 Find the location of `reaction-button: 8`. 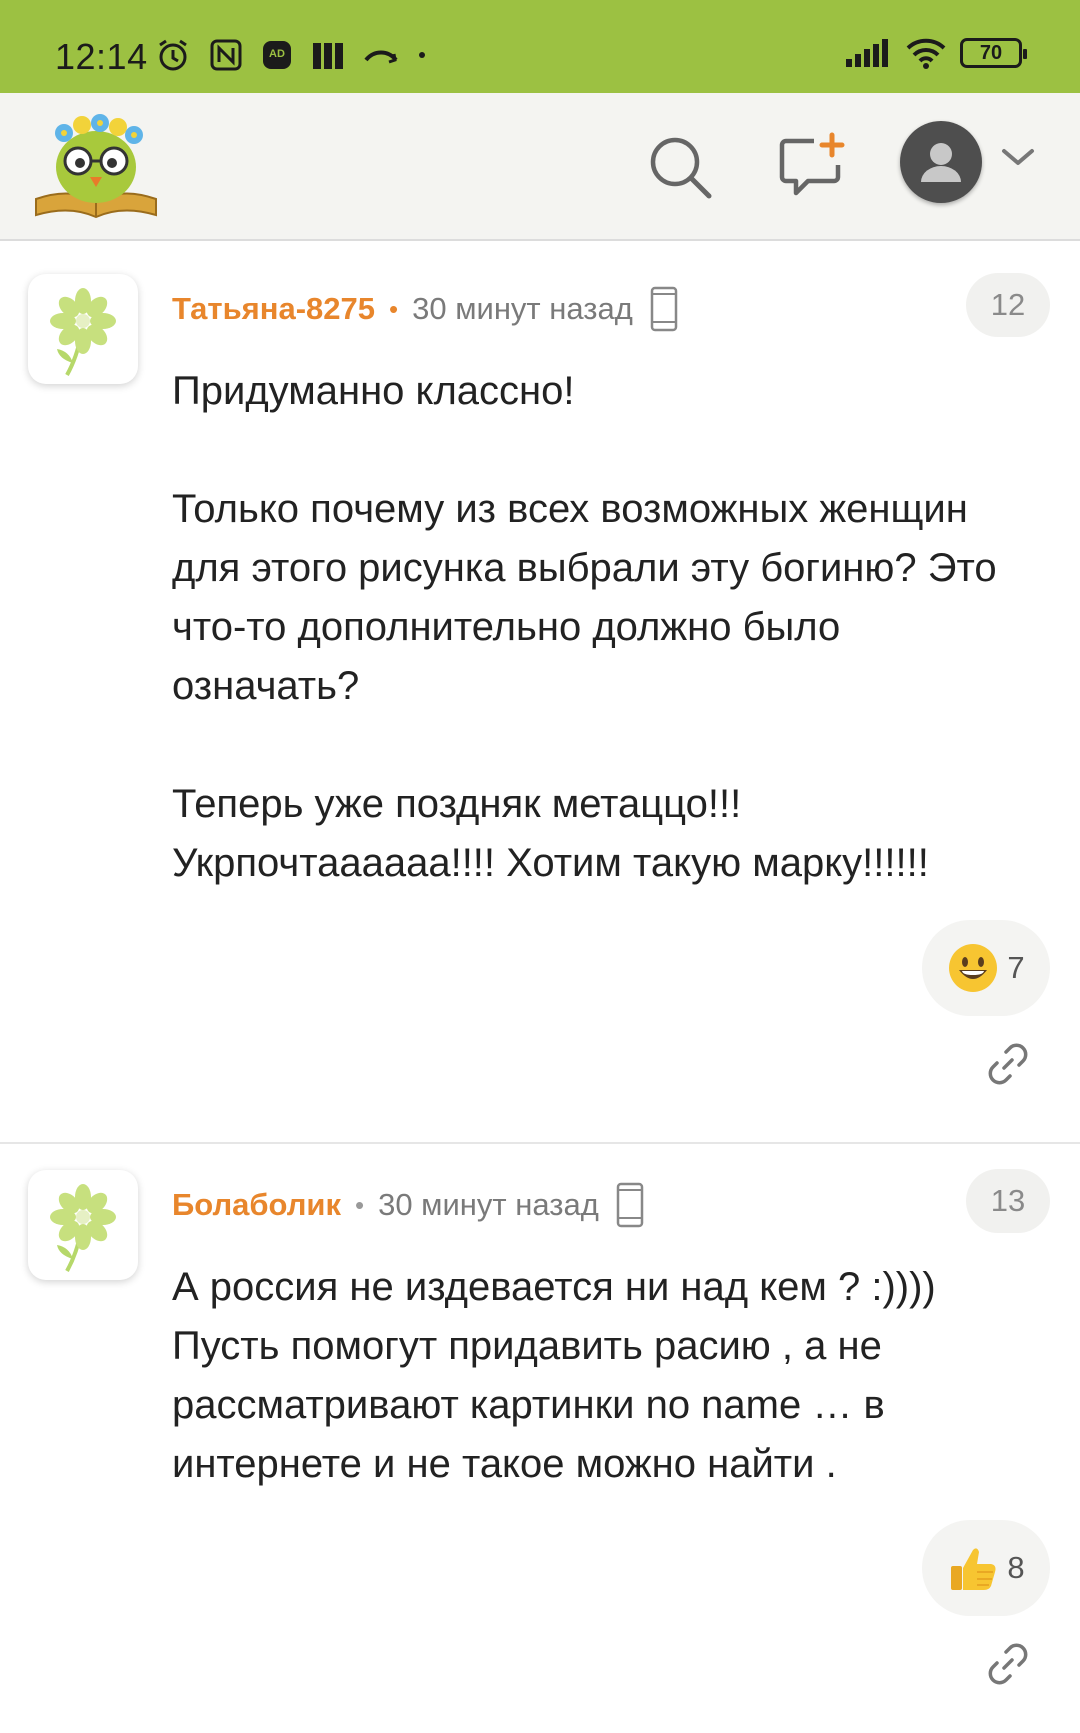

reaction-button: 8 is located at coordinates (986, 1568).